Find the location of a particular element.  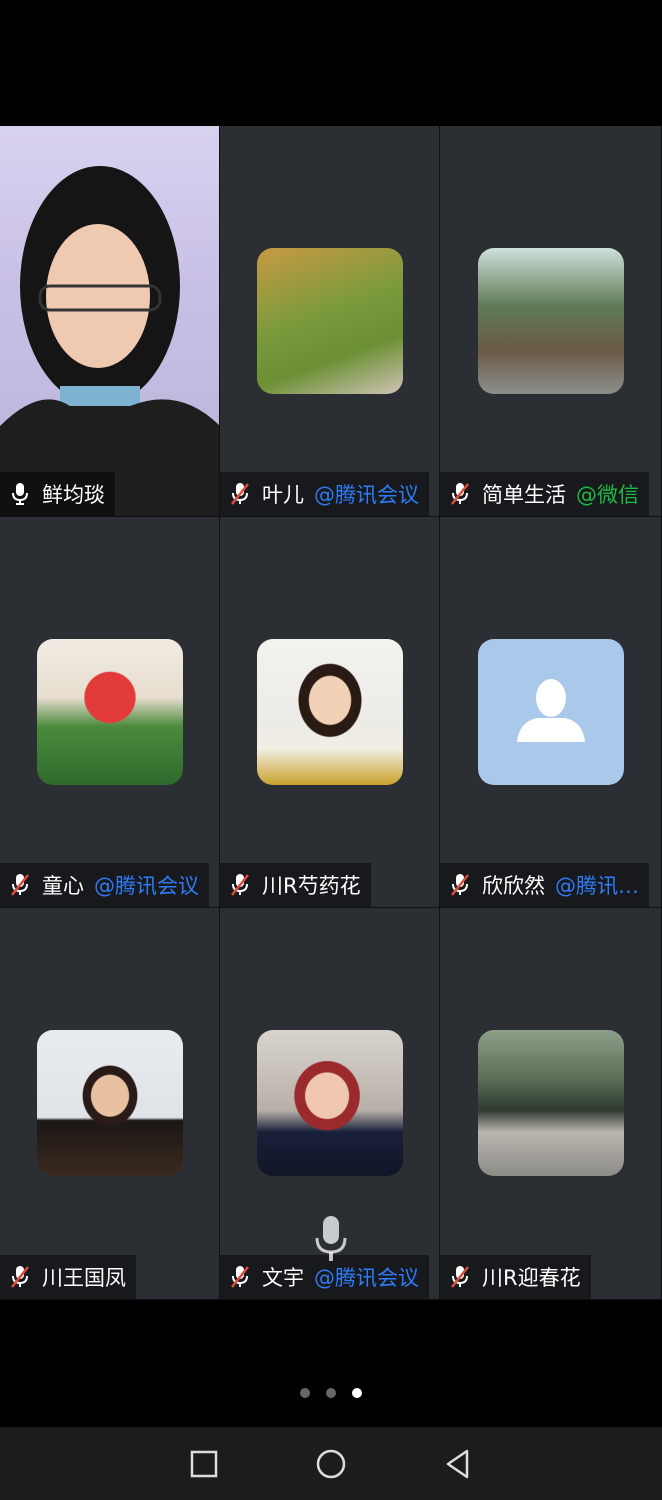

participant-name-tag: 叶儿 @腾讯会议 is located at coordinates (324, 494).